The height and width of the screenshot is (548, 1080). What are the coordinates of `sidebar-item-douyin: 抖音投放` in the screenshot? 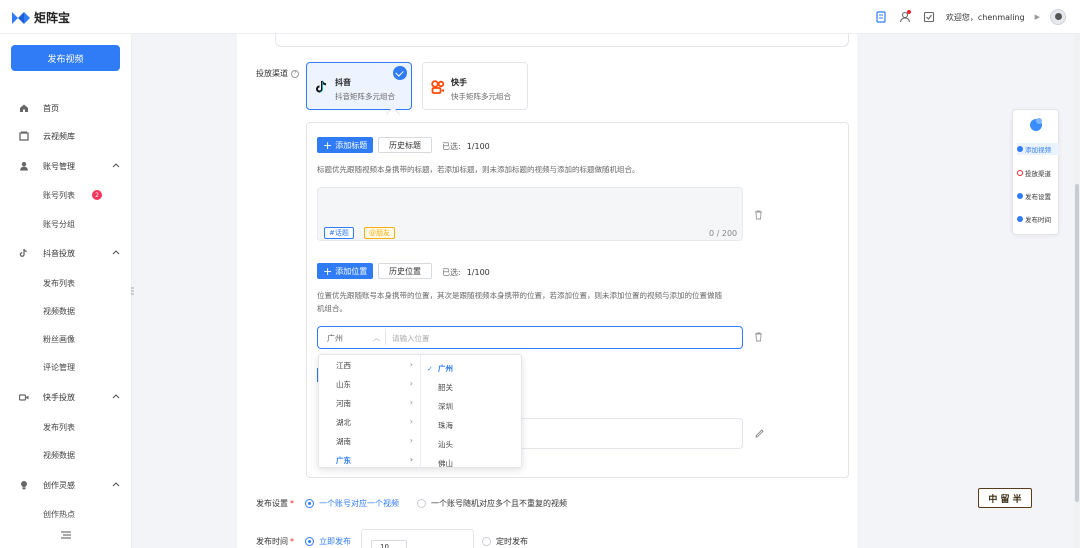 It's located at (66, 253).